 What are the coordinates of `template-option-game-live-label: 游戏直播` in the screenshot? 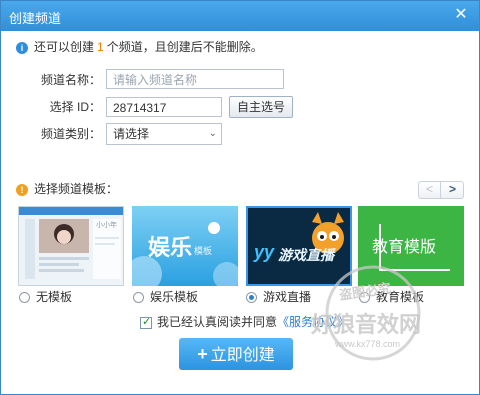 It's located at (287, 297).